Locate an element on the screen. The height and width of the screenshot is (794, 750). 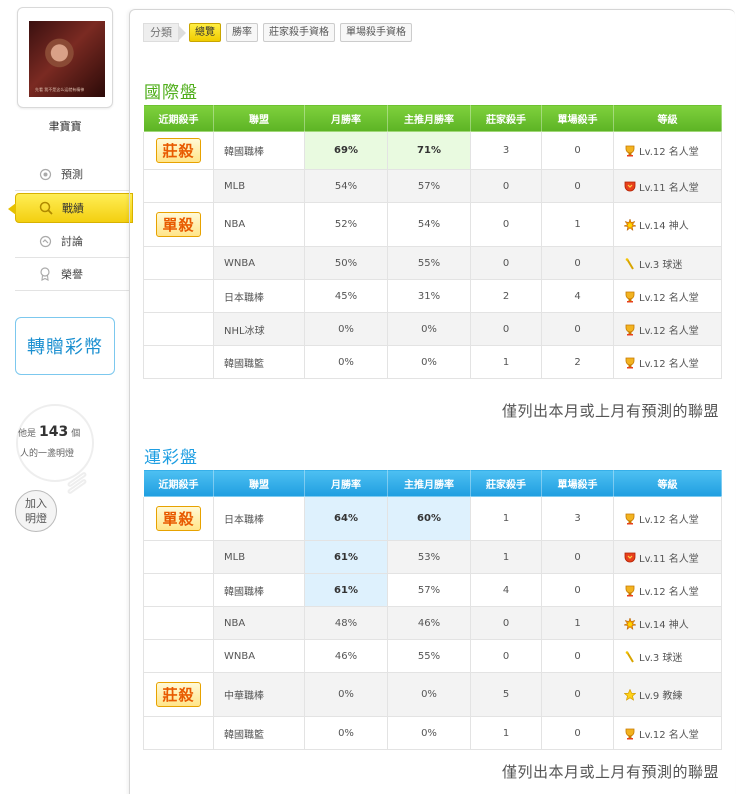
target-icon is located at coordinates (45, 174).